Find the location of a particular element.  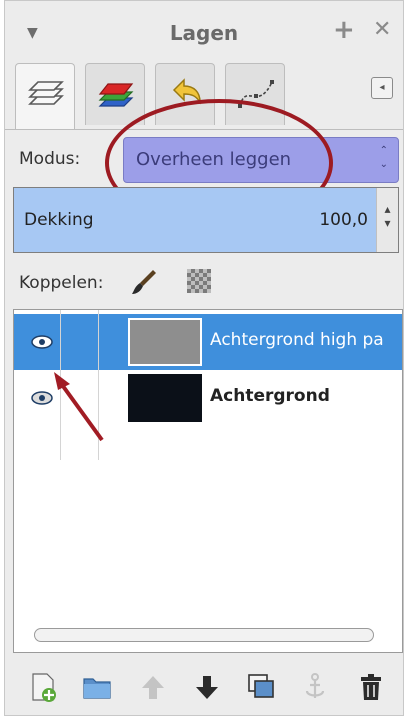

layer-name: Achtergrond high pa is located at coordinates (297, 340).